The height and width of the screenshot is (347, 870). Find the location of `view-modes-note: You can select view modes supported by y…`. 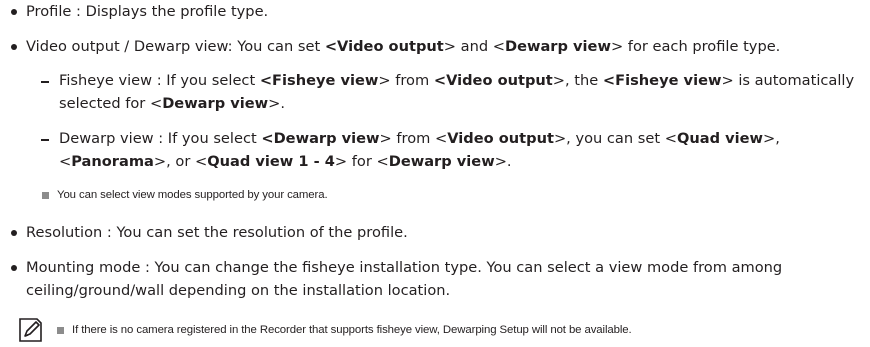

view-modes-note: You can select view modes supported by y… is located at coordinates (192, 195).